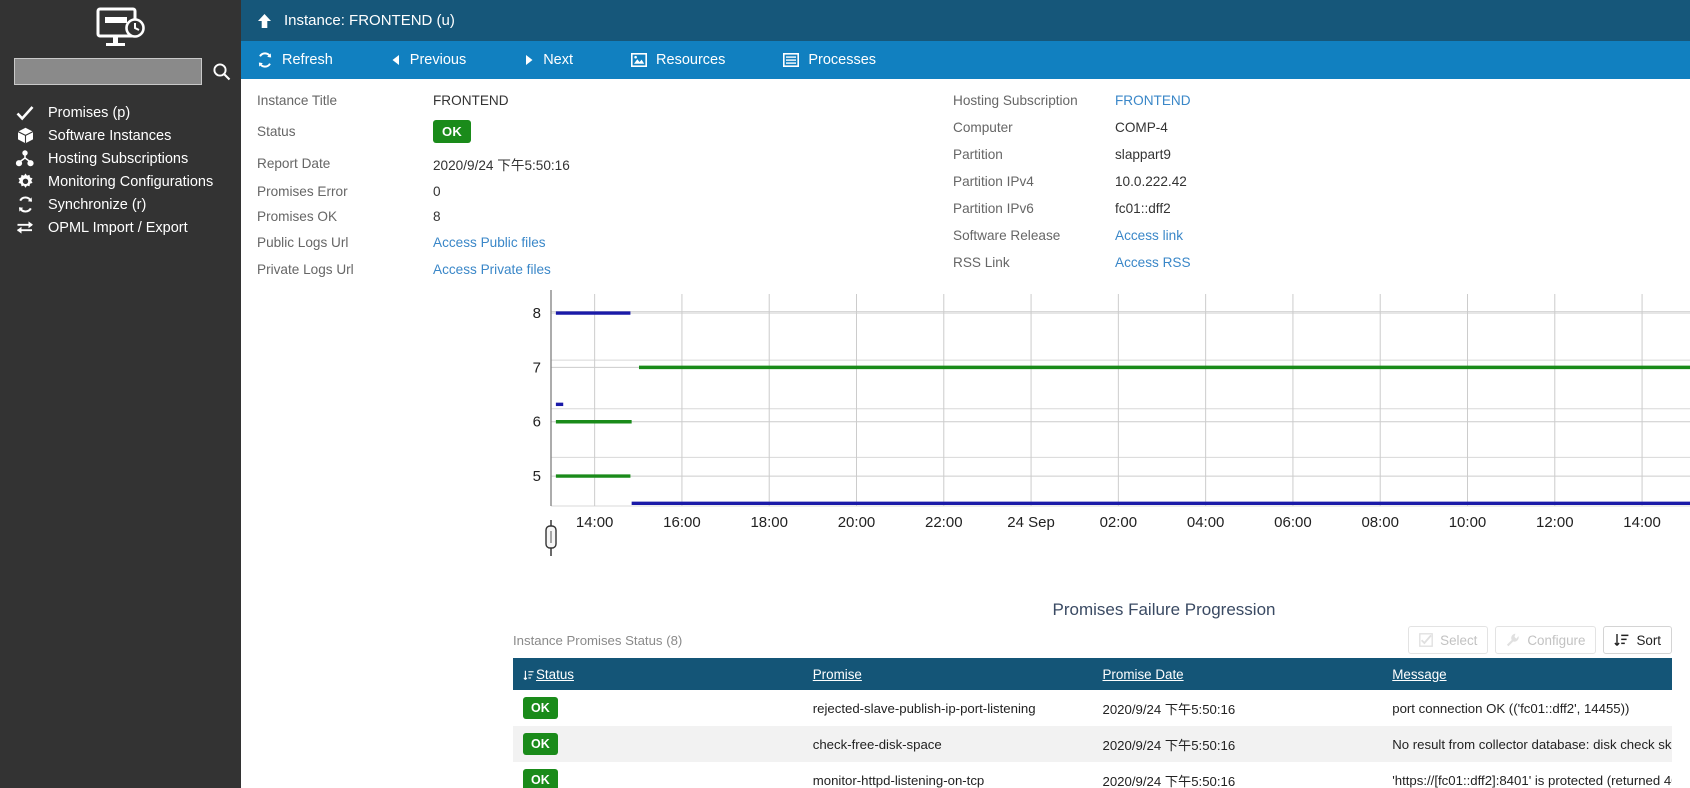 The height and width of the screenshot is (788, 1690). I want to click on rss-link: Access RSS, so click(1153, 262).